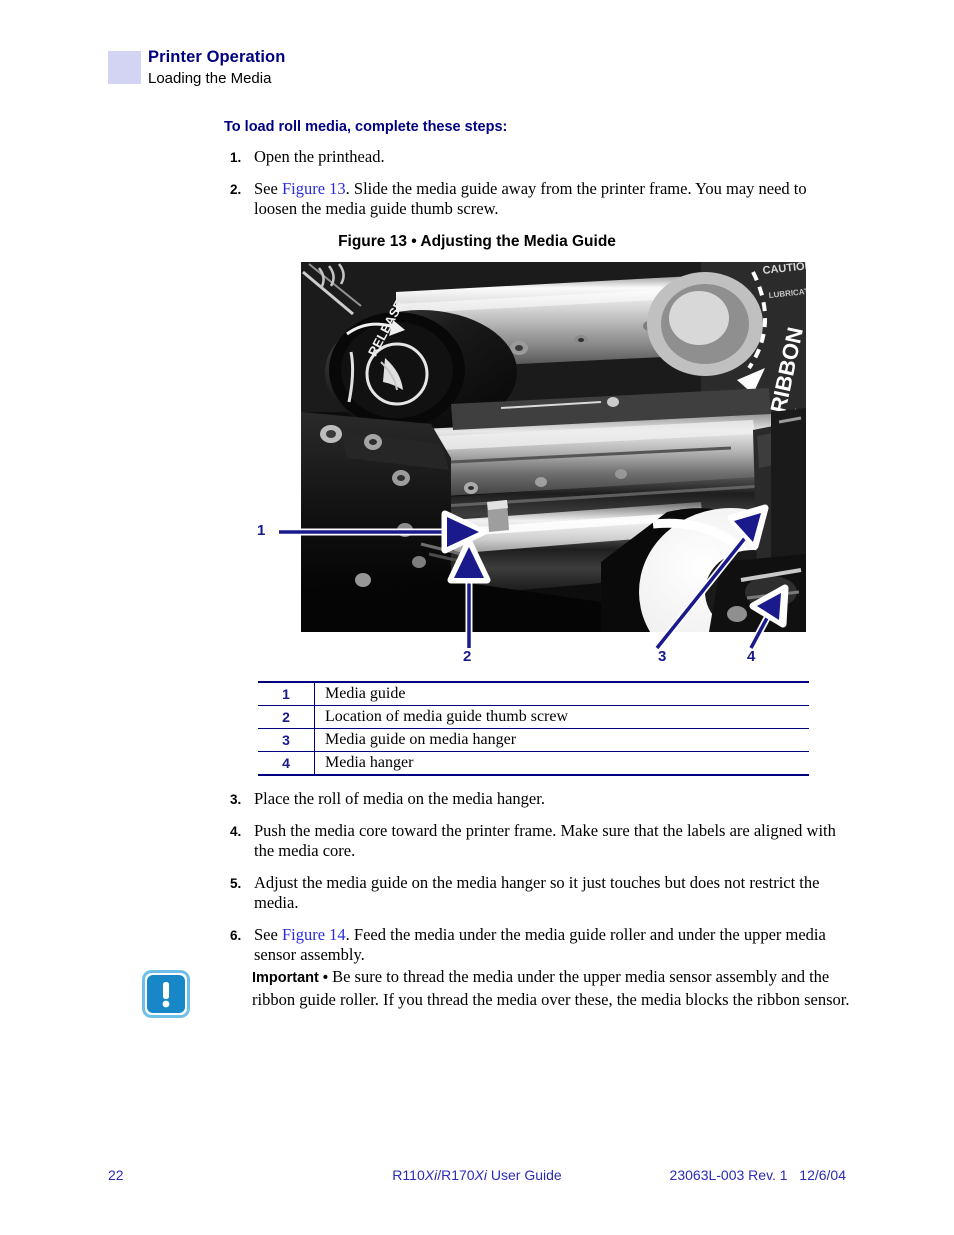 The width and height of the screenshot is (954, 1235). Describe the element at coordinates (314, 934) in the screenshot. I see `figure-cross-reference: Figure 14` at that location.